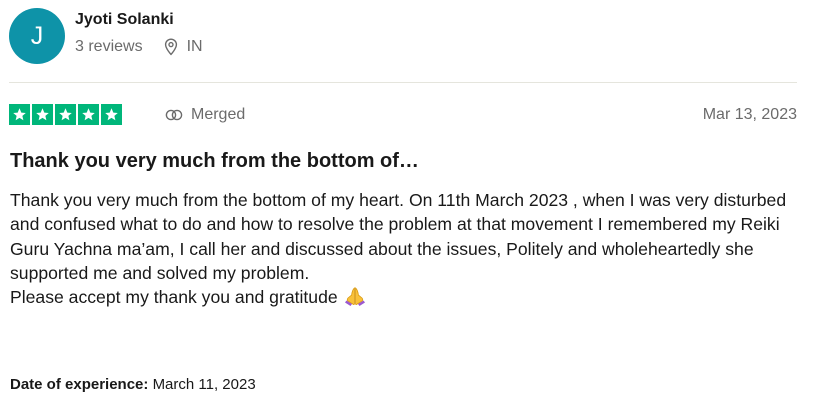 This screenshot has width=822, height=400. I want to click on date-of-experience: Date of experience: March 11, 2023, so click(133, 384).